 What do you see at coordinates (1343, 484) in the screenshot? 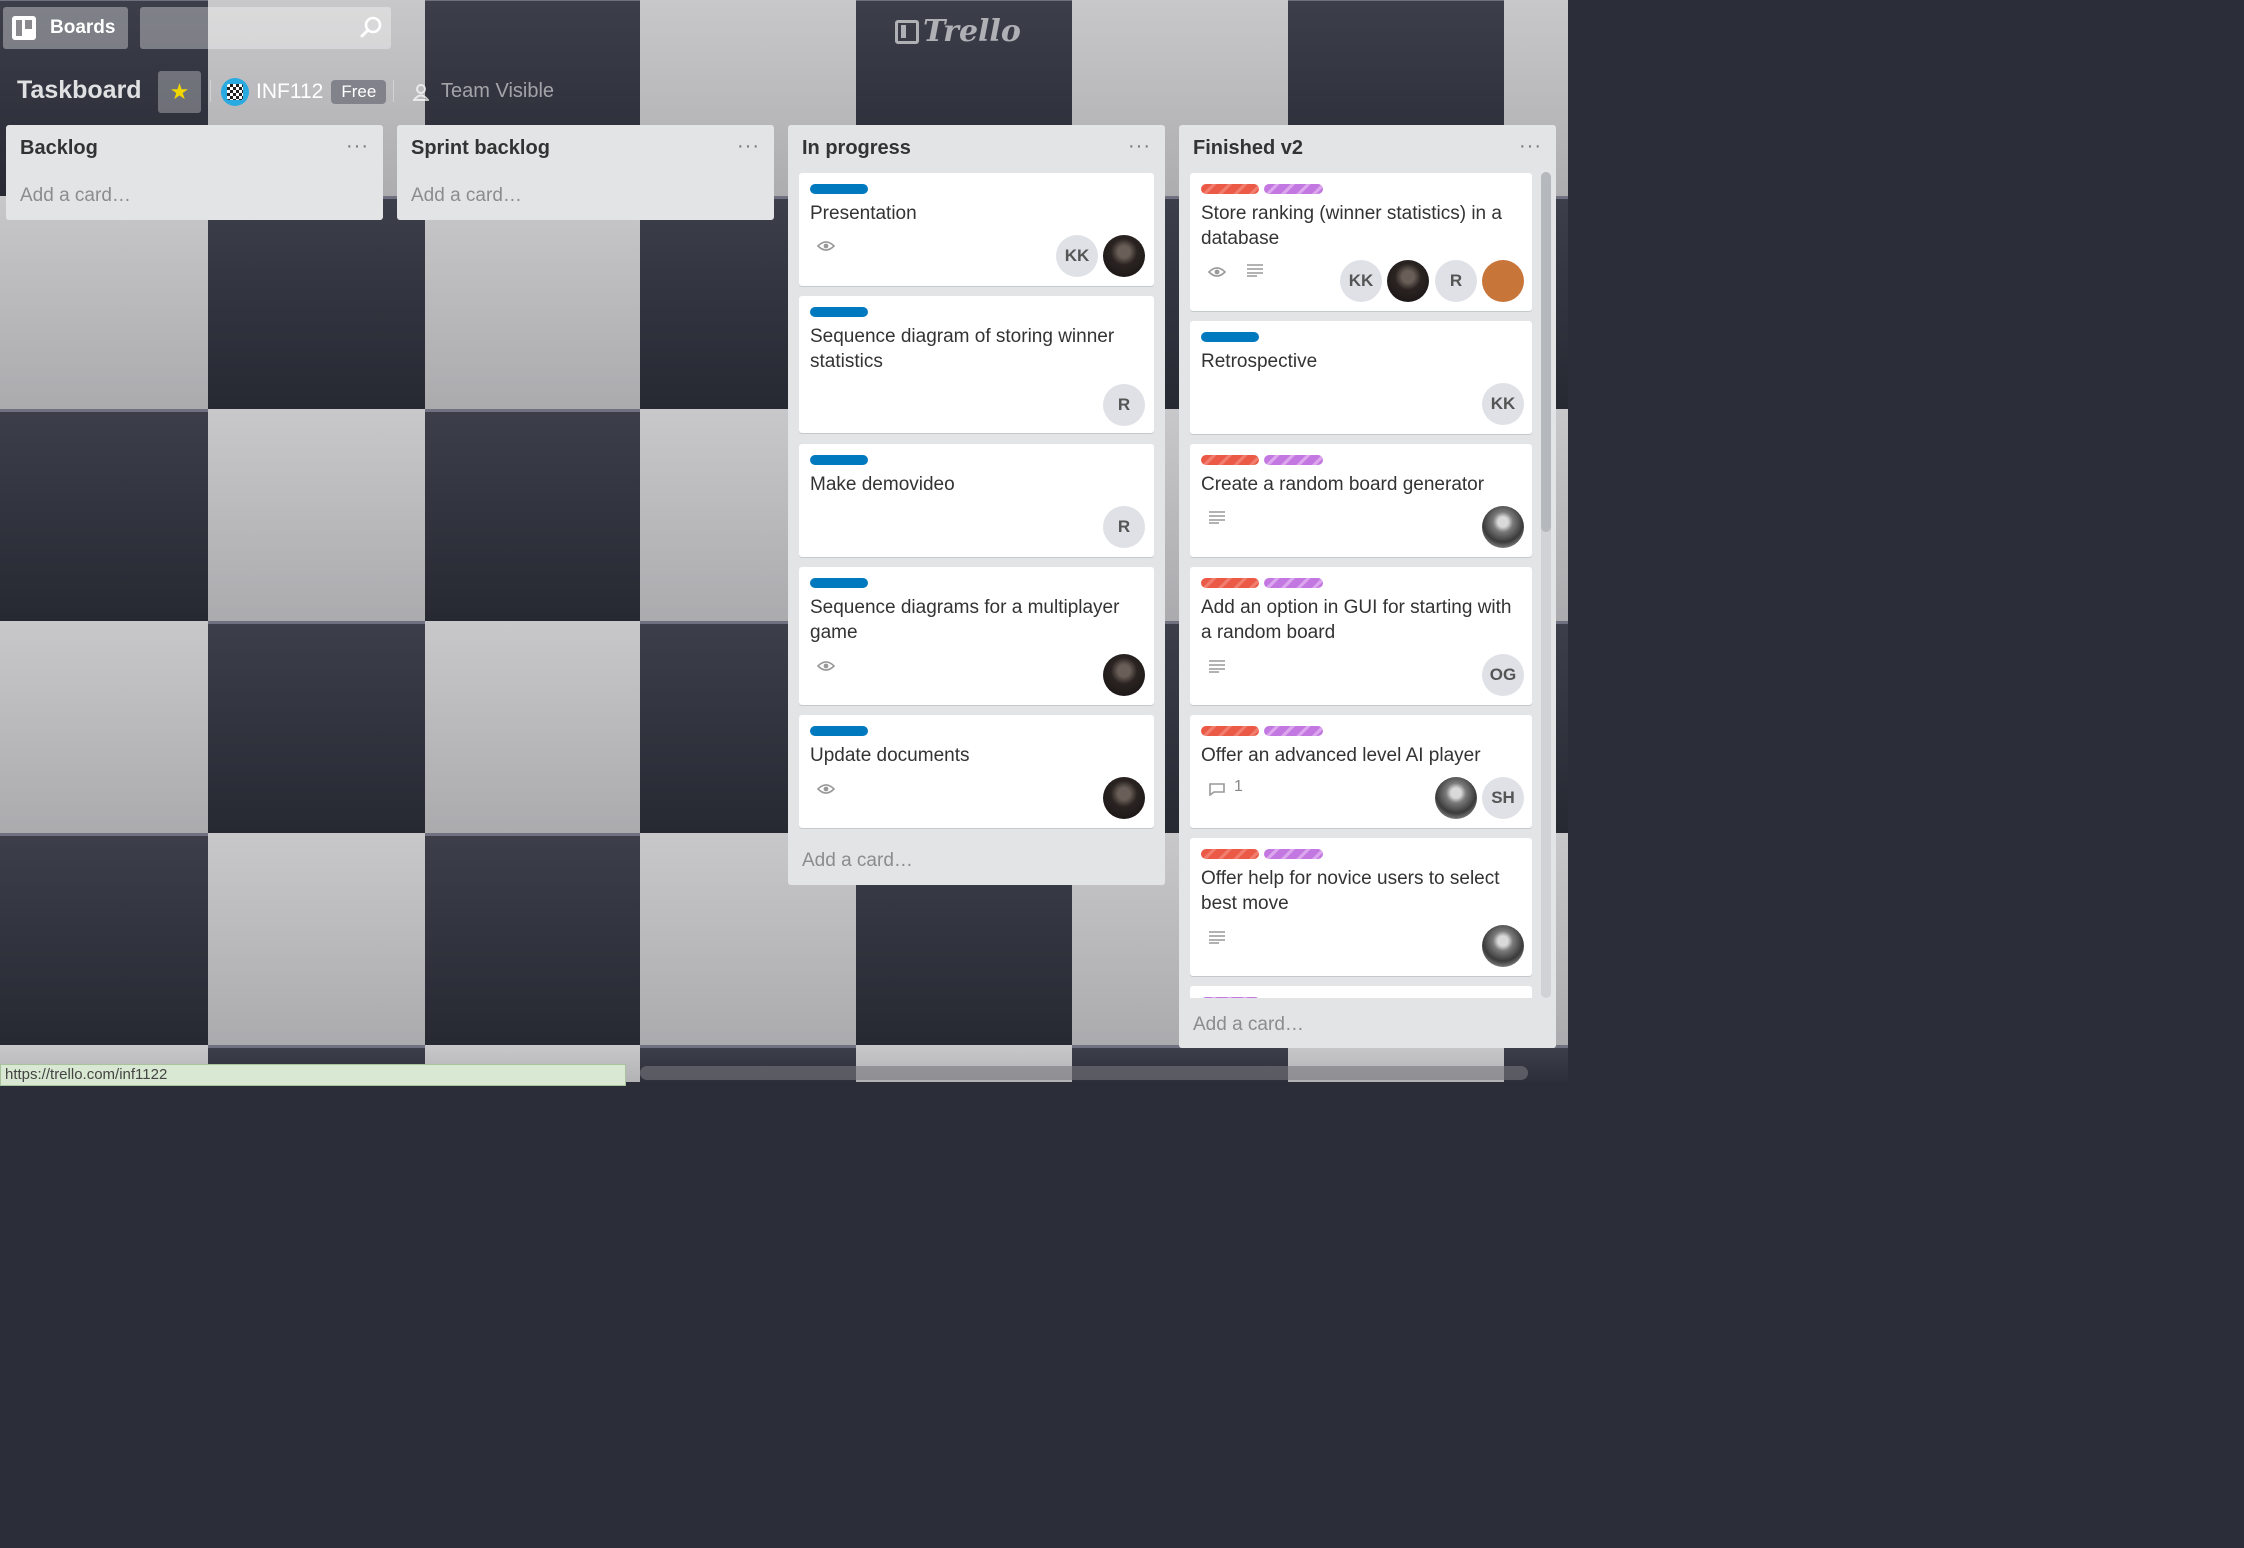
I see `card-title: Create a random board generator` at bounding box center [1343, 484].